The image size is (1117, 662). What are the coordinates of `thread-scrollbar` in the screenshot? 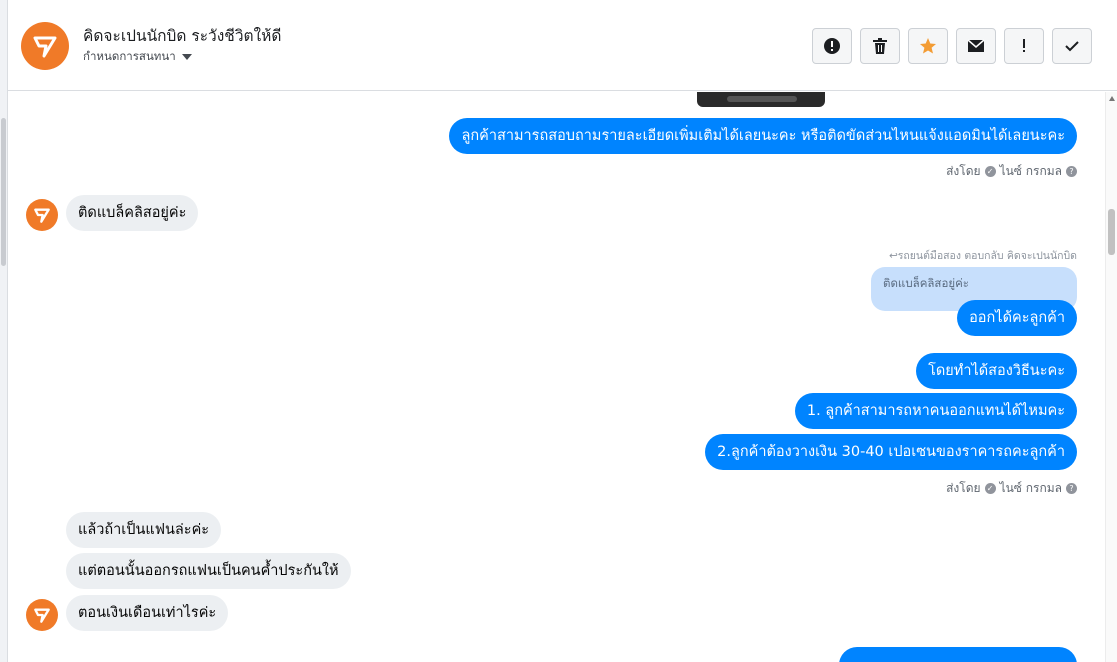 It's located at (1111, 377).